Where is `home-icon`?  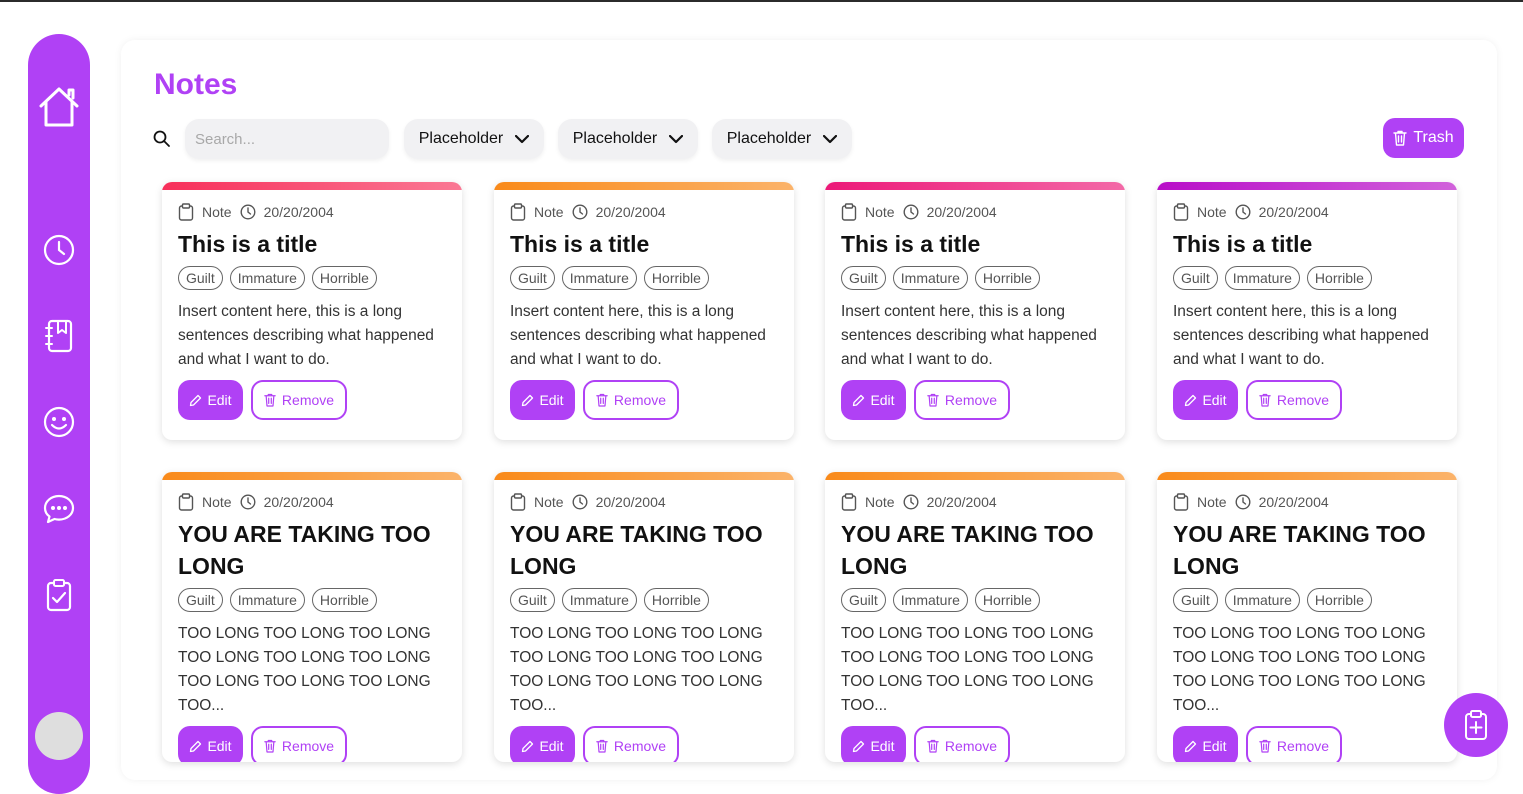 home-icon is located at coordinates (59, 107).